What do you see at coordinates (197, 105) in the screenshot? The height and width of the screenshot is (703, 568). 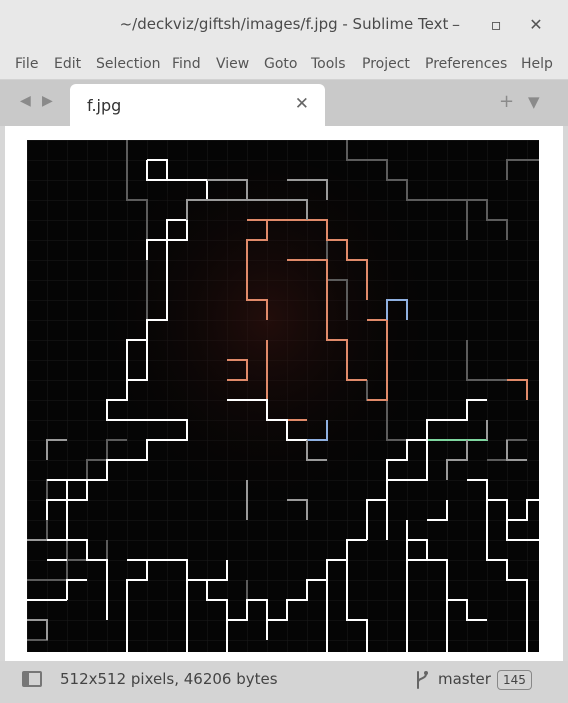 I see `tab-f-jpg: f.jpg ✕` at bounding box center [197, 105].